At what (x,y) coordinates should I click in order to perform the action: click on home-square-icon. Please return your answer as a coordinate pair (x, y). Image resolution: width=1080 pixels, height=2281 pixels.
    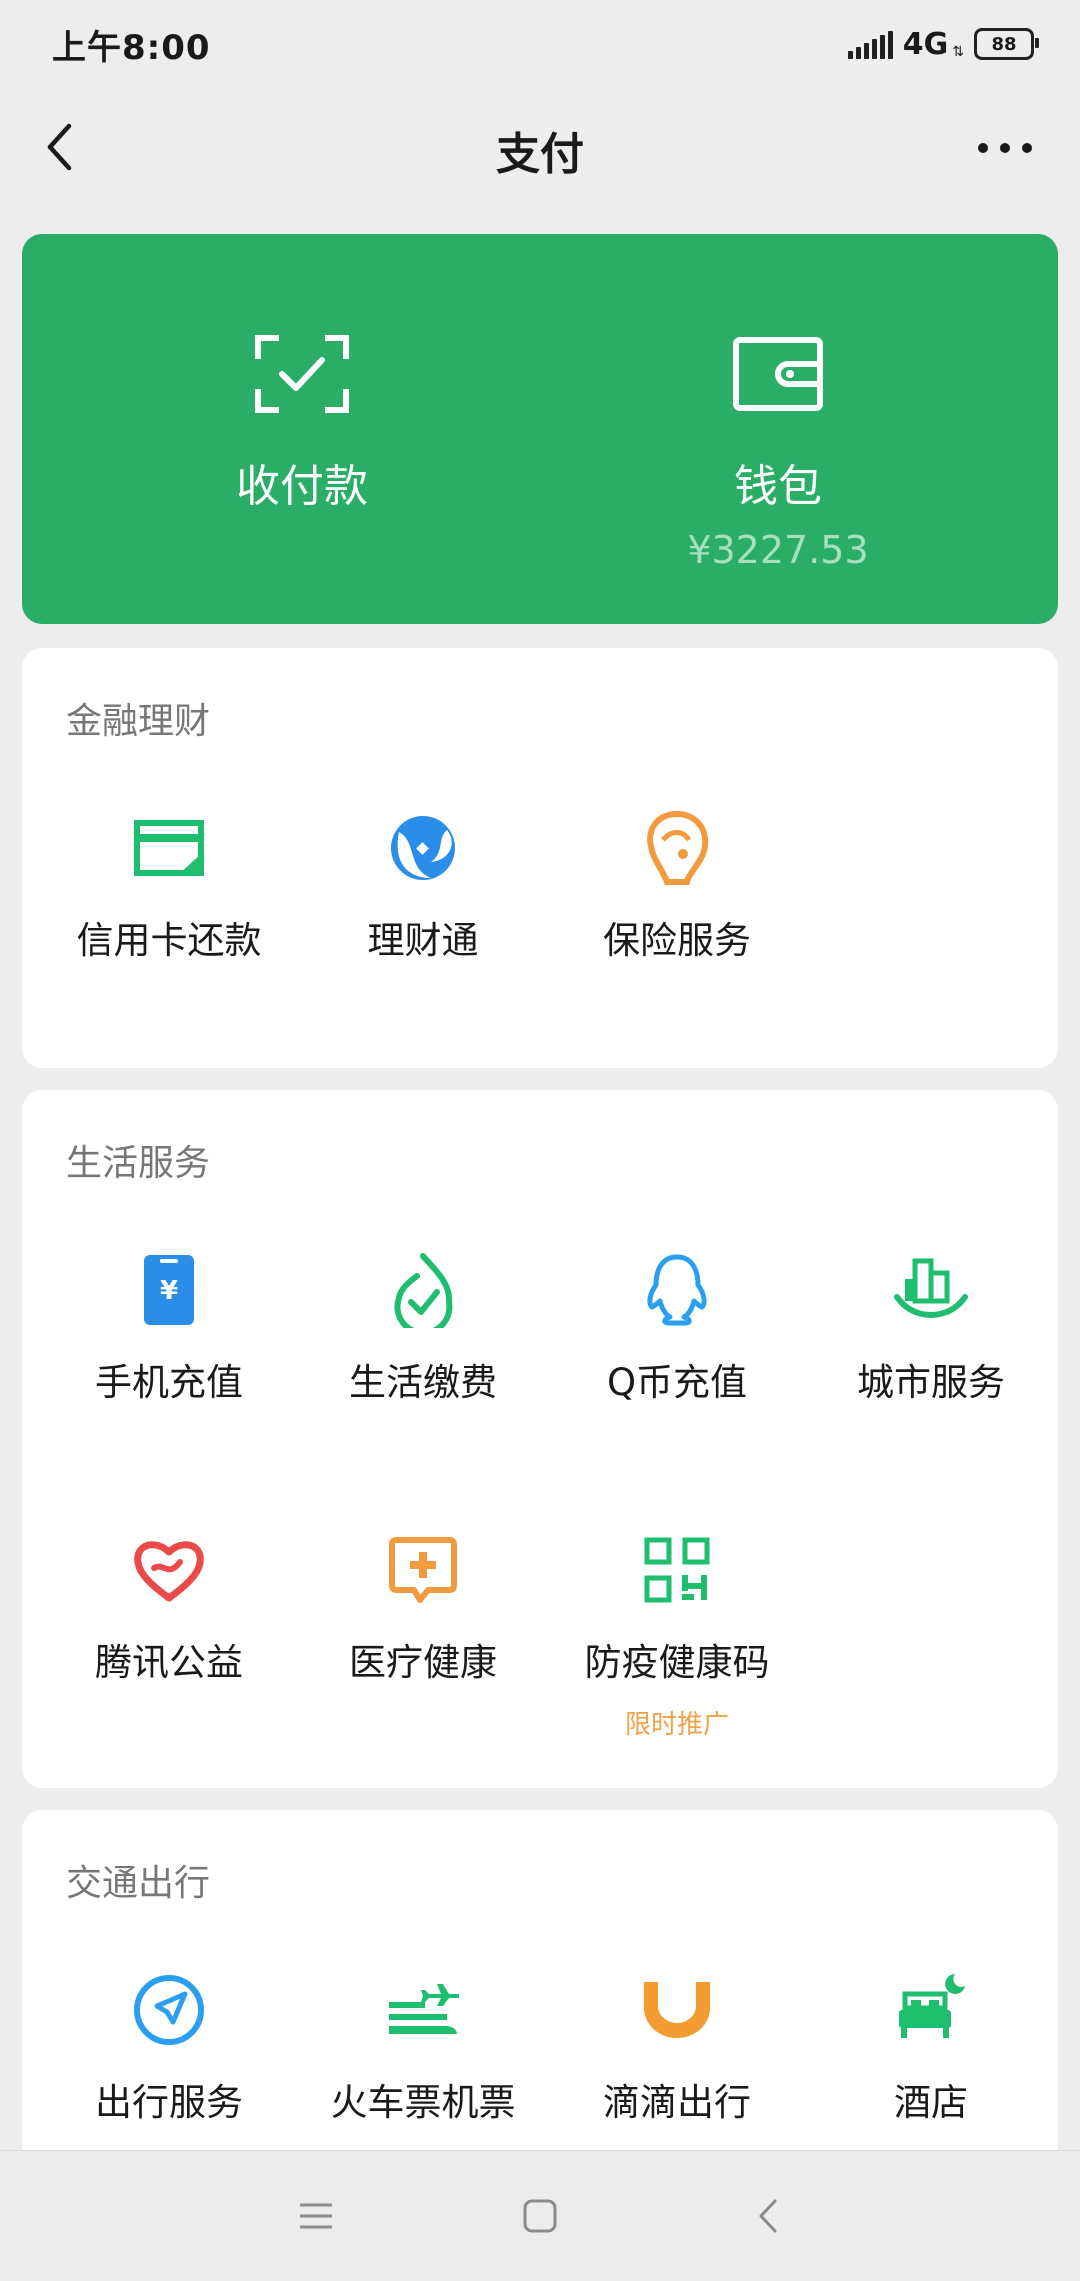
    Looking at the image, I should click on (540, 2216).